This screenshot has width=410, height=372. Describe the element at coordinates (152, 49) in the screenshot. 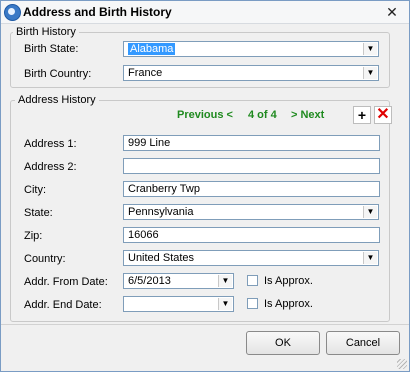

I see `birth-state-value: Alabama` at that location.